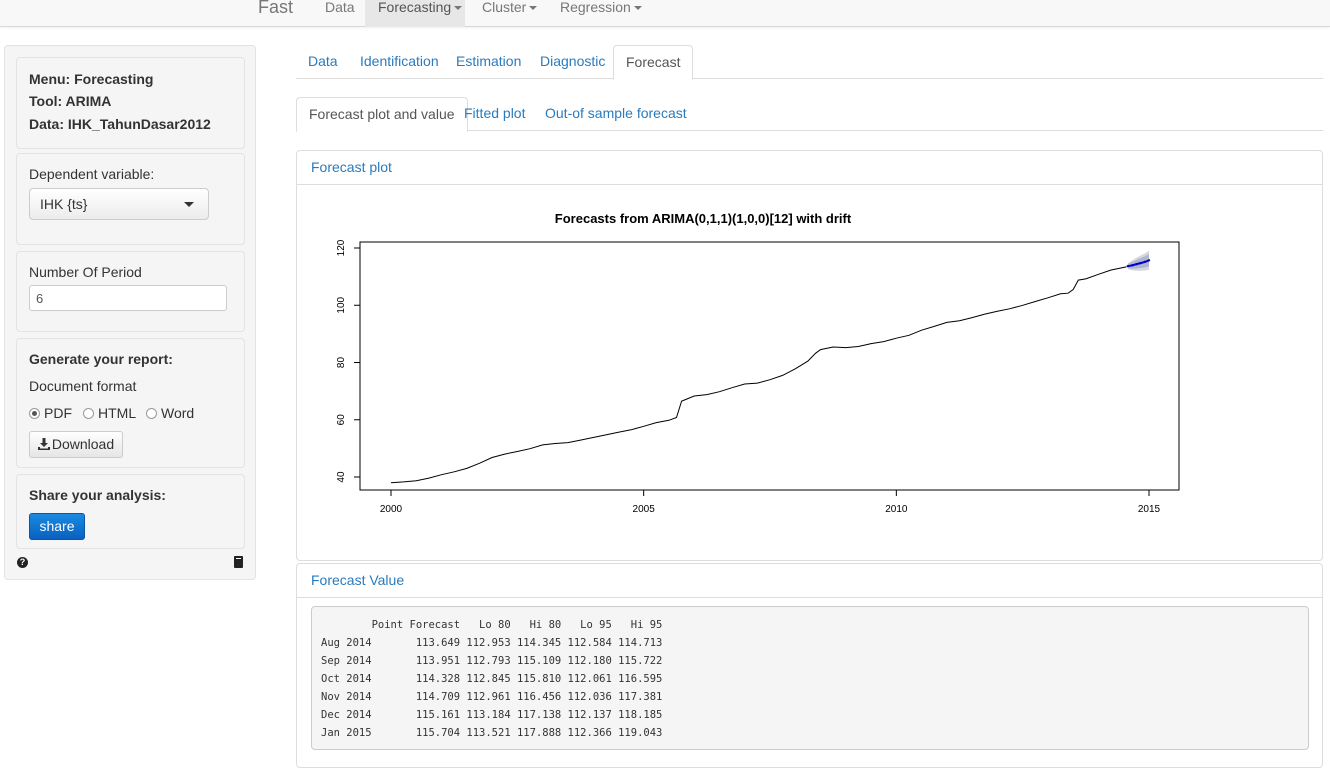  I want to click on nav-cluster: Cluster, so click(508, 13).